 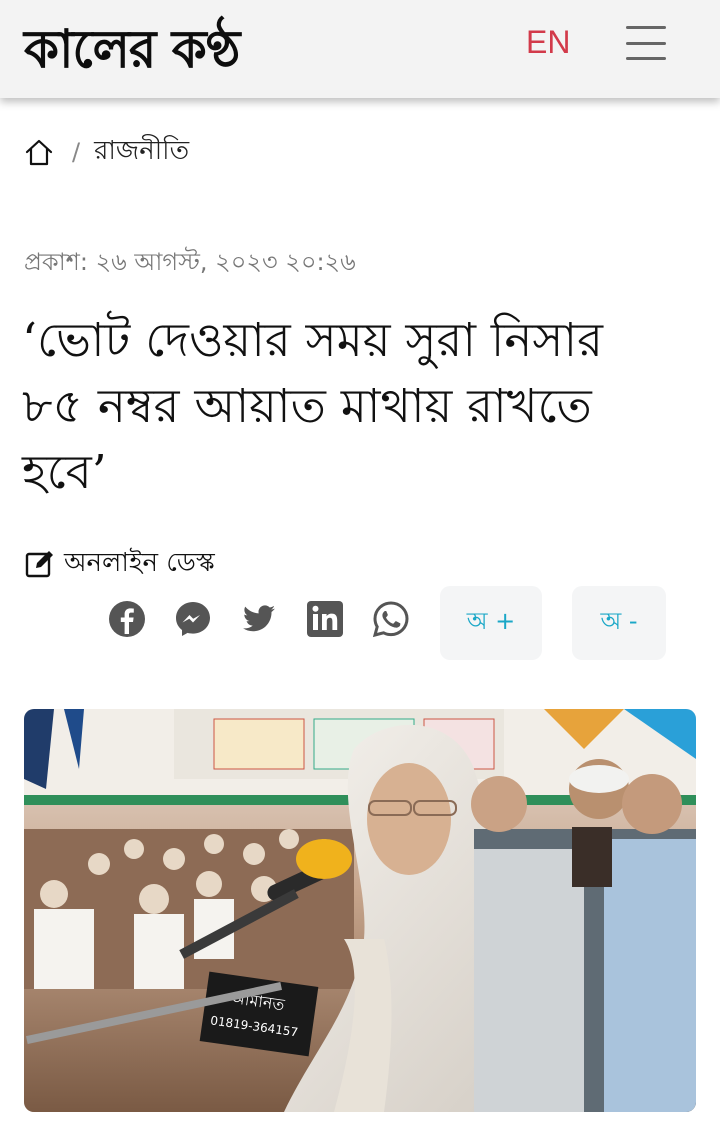 What do you see at coordinates (132, 49) in the screenshot?
I see `site-logo: কালের কণ্ঠ` at bounding box center [132, 49].